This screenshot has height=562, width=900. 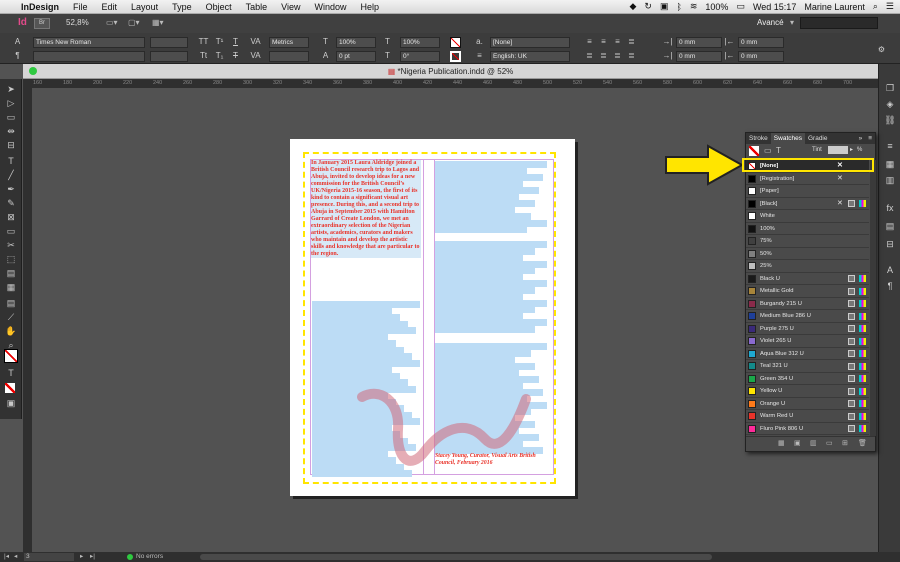 I want to click on effects-panel-icon: fx, so click(x=890, y=208).